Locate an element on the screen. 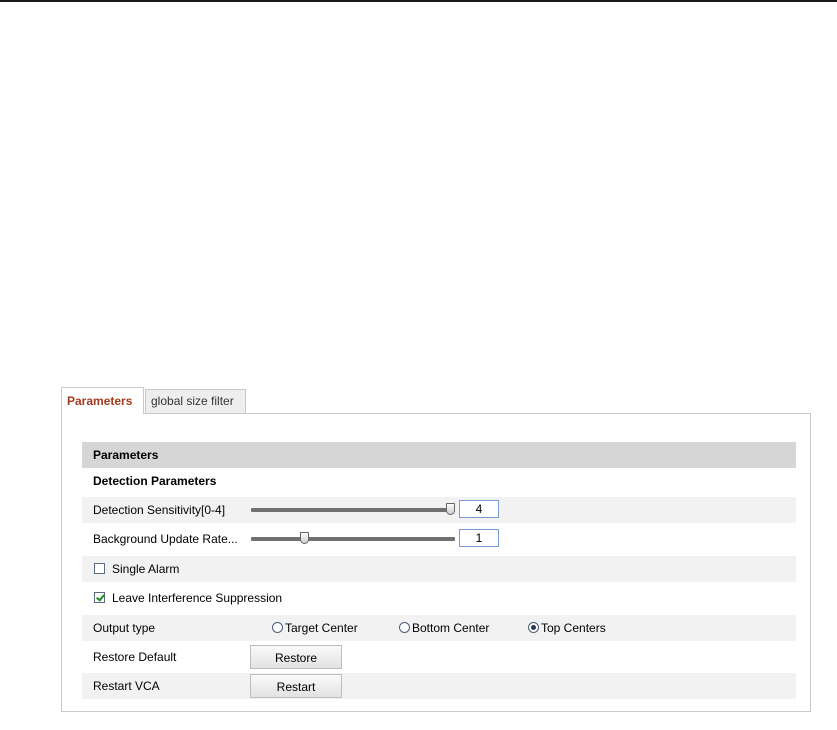 This screenshot has height=730, width=837. bottom-center-radio is located at coordinates (404, 627).